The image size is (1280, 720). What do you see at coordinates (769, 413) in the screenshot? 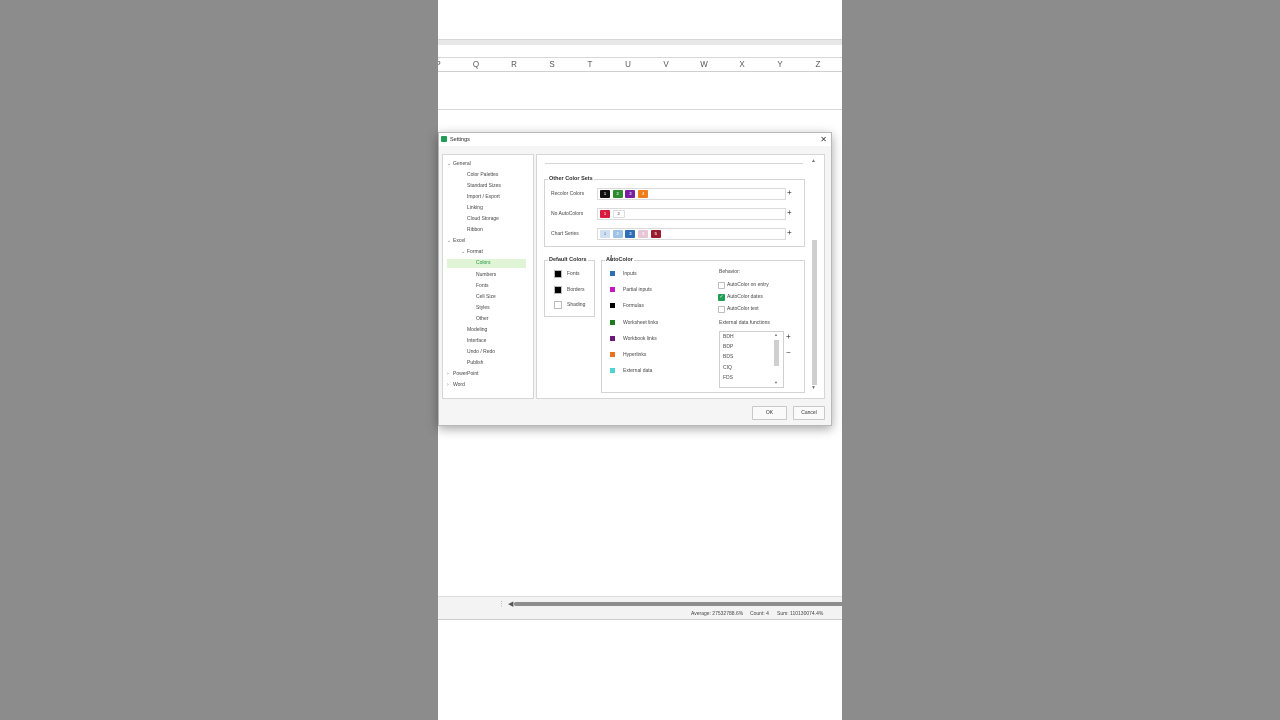
I see `ok-button: OK` at bounding box center [769, 413].